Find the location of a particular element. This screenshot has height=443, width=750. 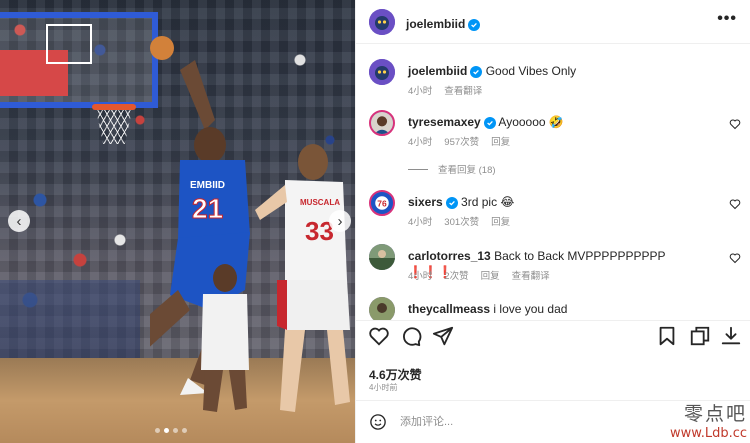

comment-username: tyresemaxey is located at coordinates (444, 122).